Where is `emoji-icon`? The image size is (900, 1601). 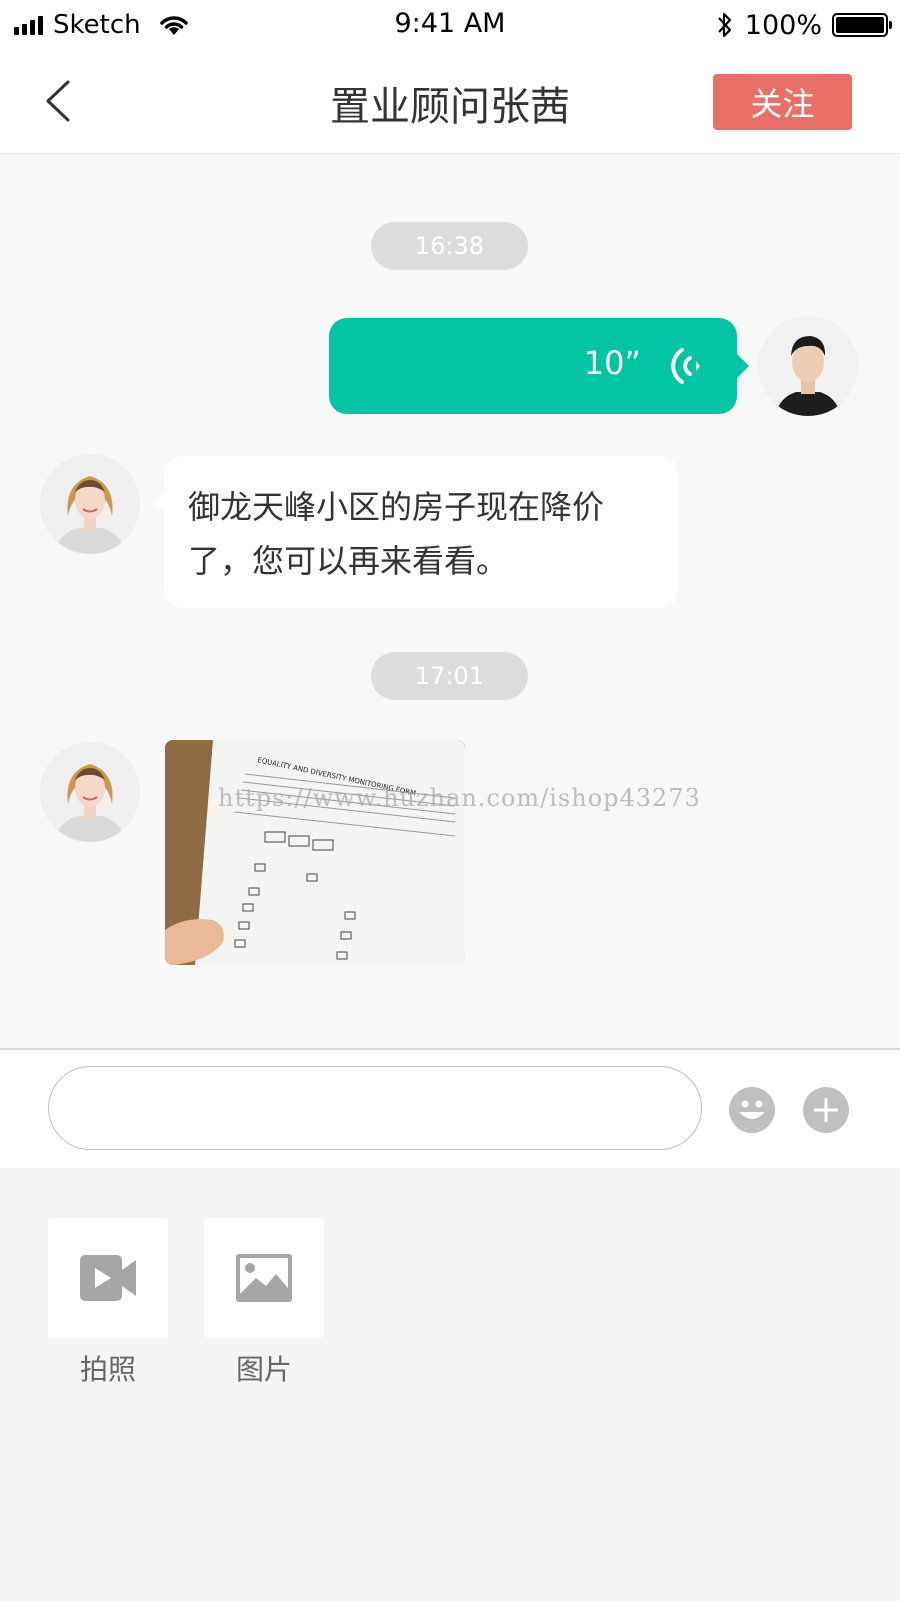
emoji-icon is located at coordinates (752, 1110).